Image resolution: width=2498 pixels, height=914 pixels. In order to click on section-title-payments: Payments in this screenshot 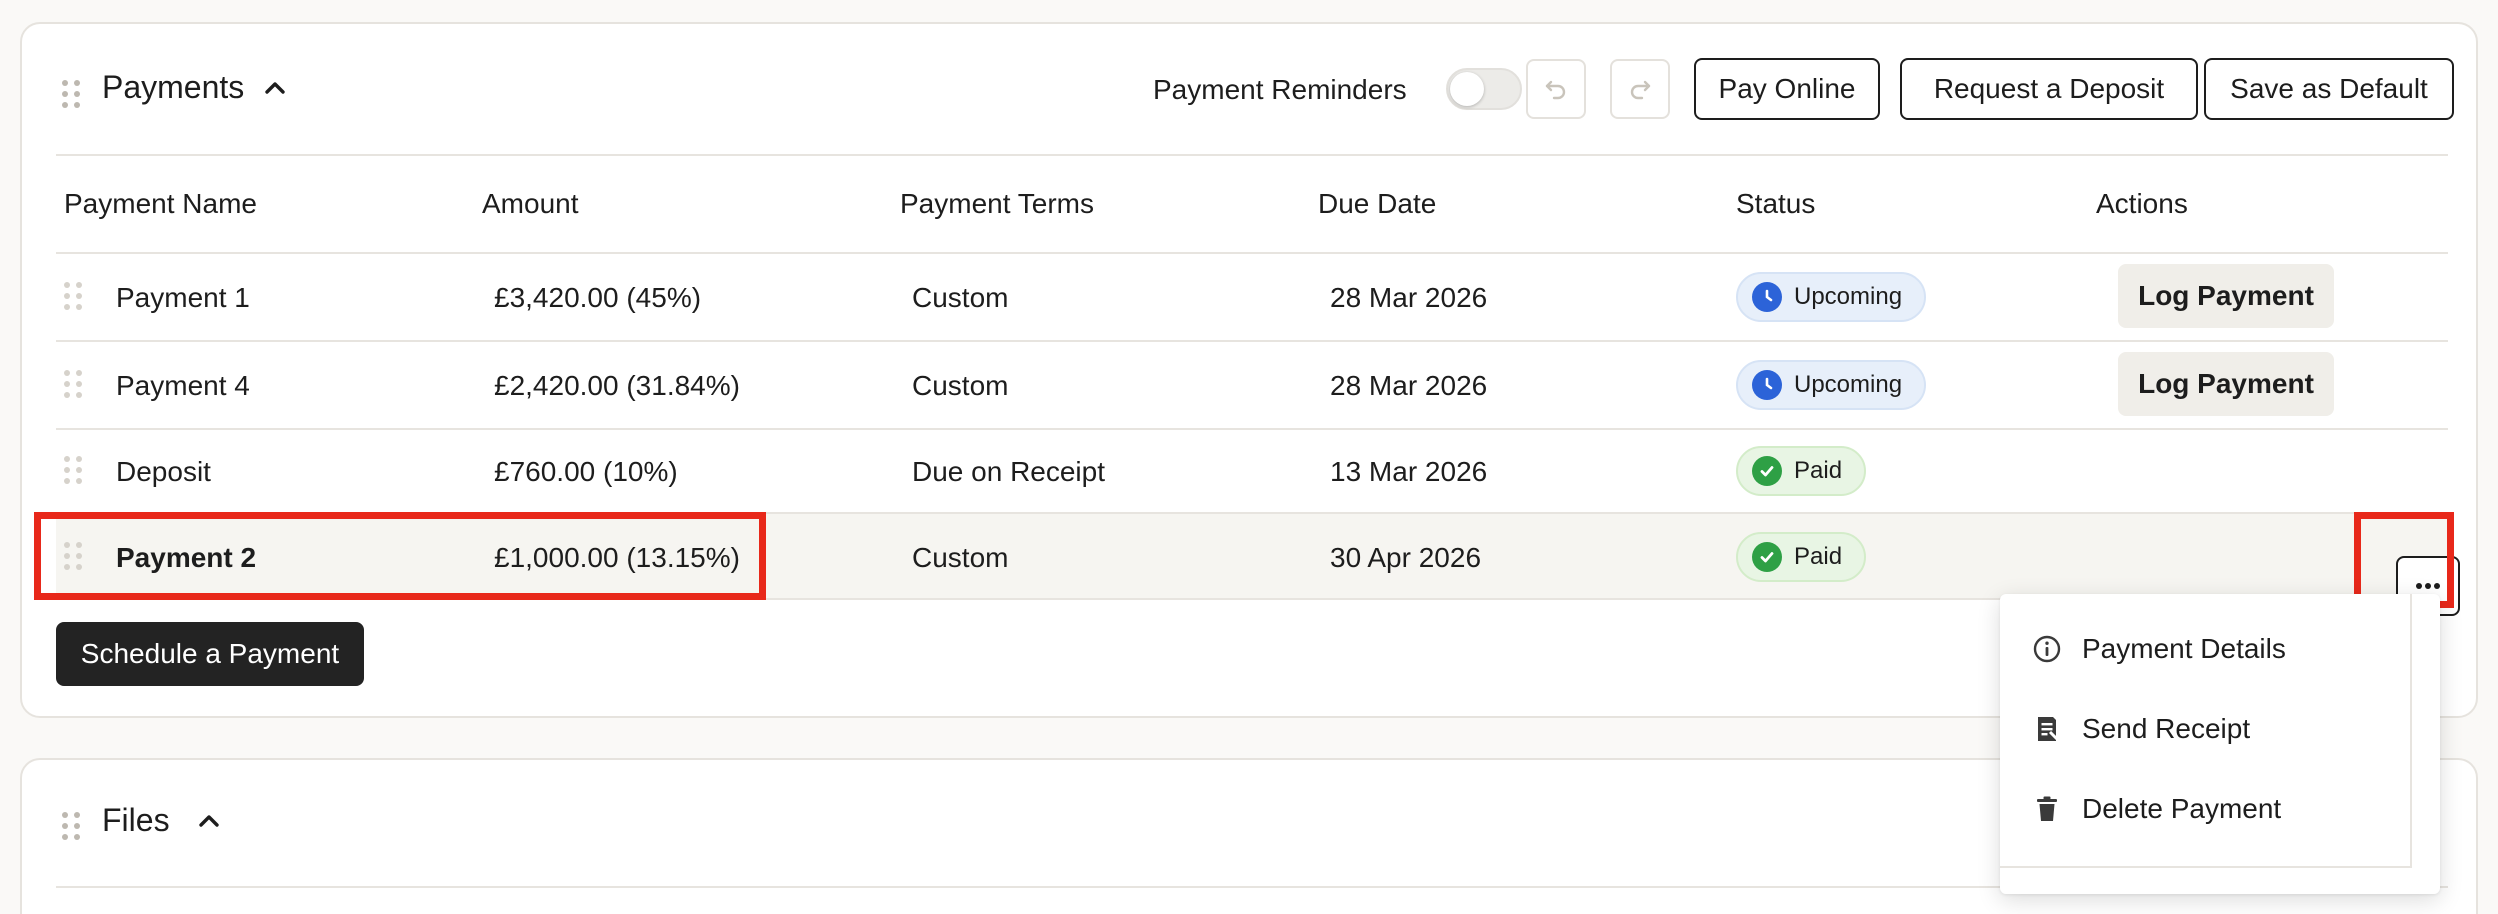, I will do `click(173, 87)`.